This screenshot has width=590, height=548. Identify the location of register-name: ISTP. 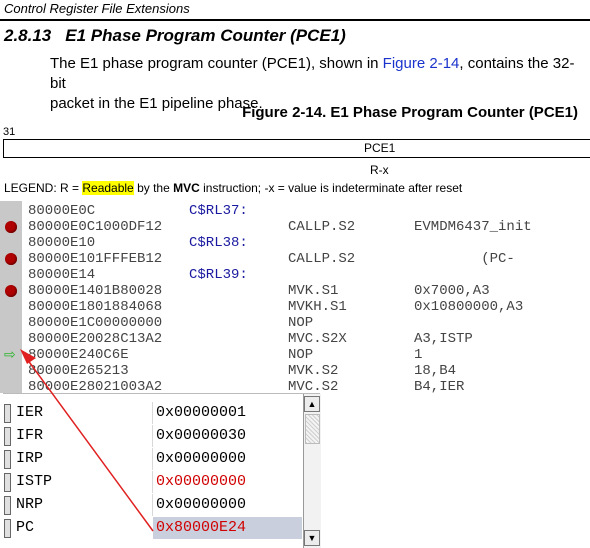
(34, 481).